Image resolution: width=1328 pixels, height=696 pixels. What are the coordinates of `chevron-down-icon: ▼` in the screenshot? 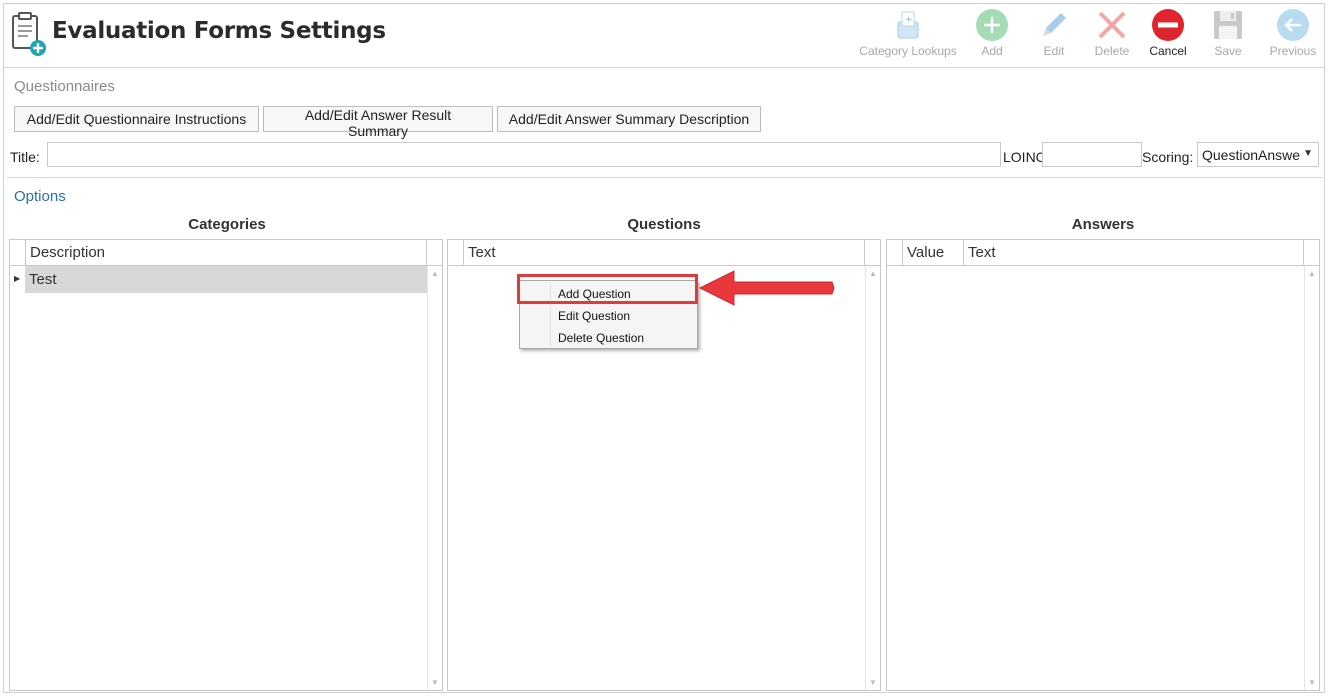 It's located at (1308, 153).